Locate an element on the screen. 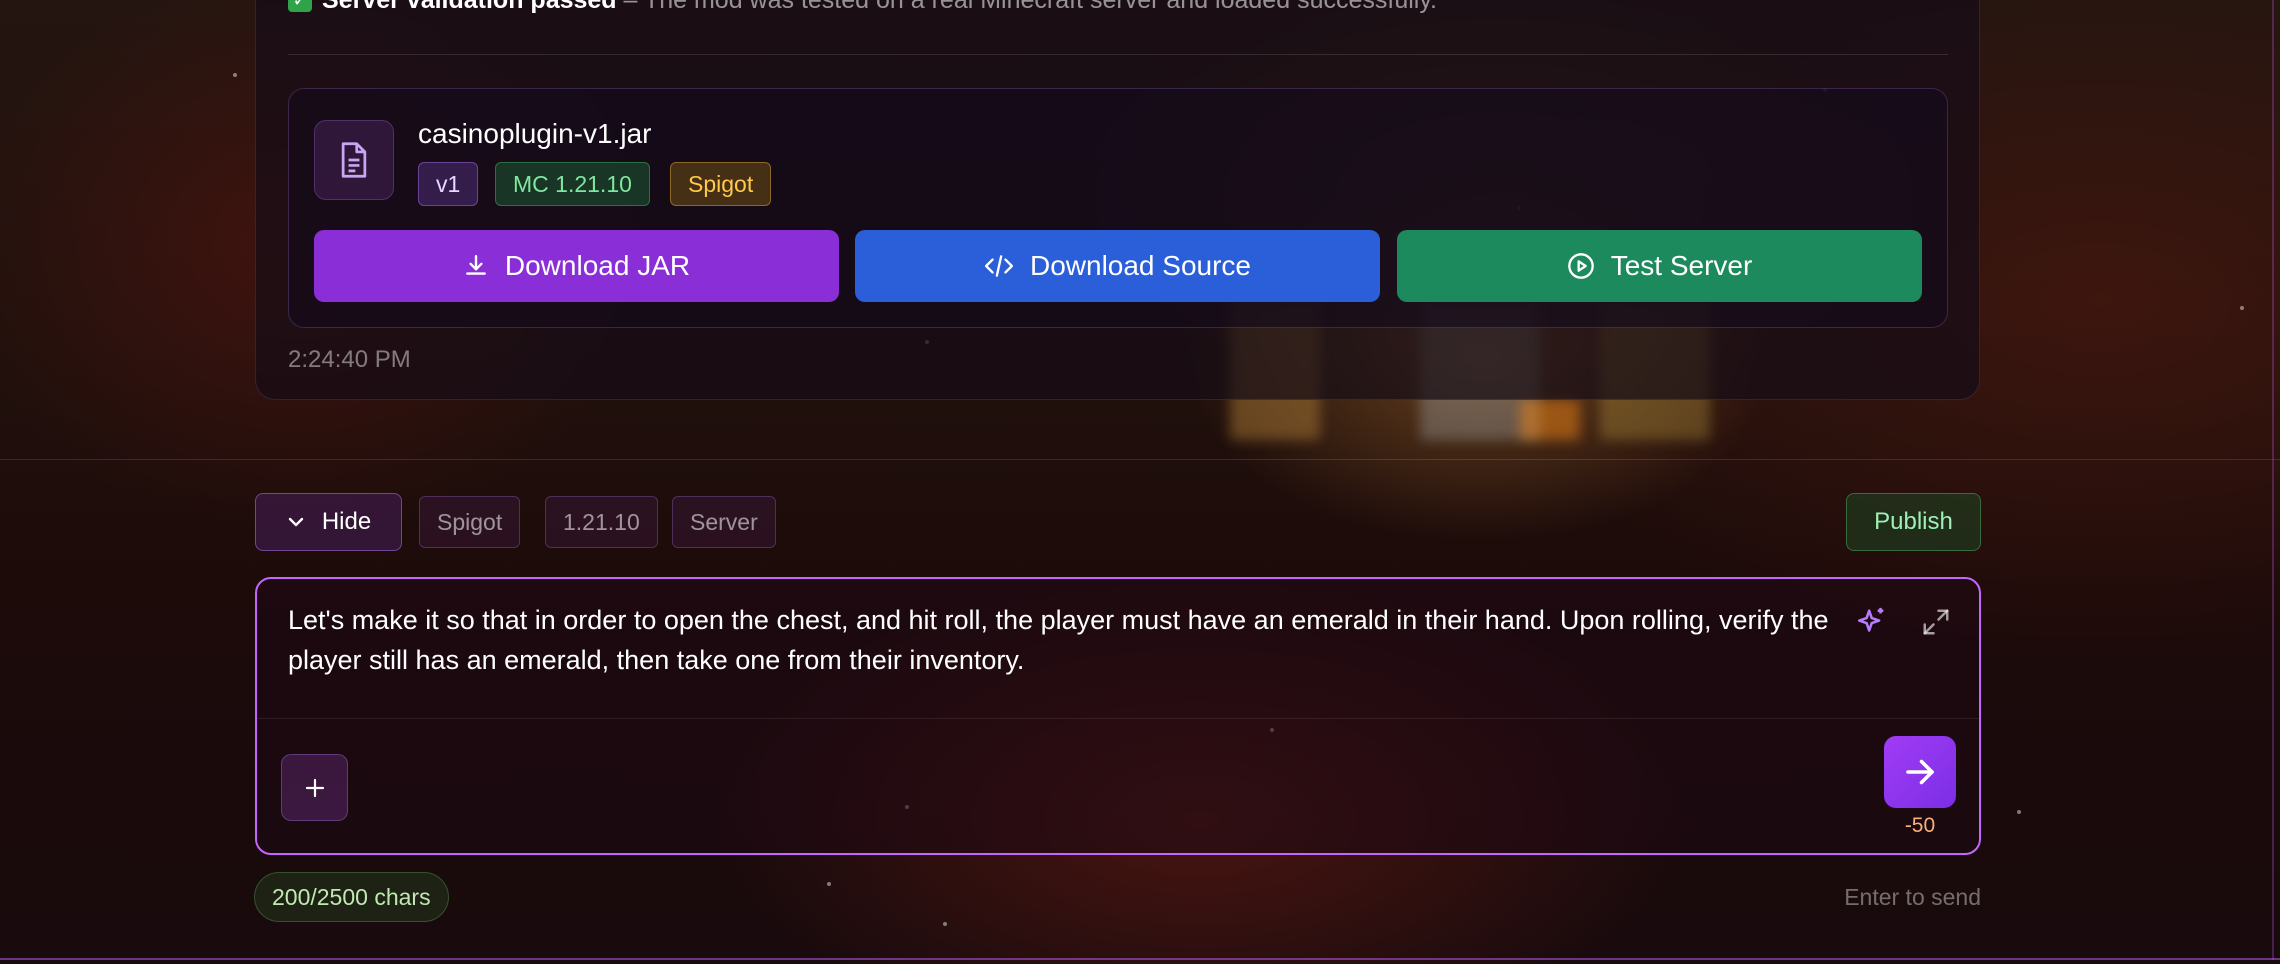 The height and width of the screenshot is (964, 2280). credit-cost: -50 is located at coordinates (1920, 825).